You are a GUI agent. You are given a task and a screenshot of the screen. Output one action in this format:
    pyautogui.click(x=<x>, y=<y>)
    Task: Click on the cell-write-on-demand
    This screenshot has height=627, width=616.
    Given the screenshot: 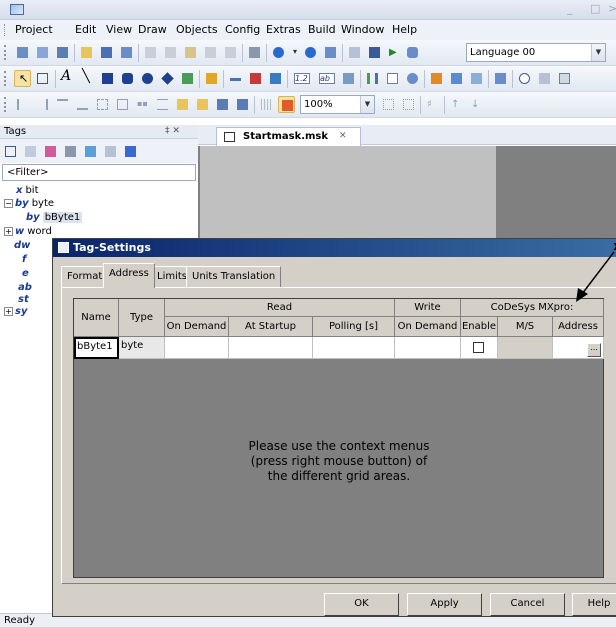 What is the action you would take?
    pyautogui.click(x=428, y=348)
    